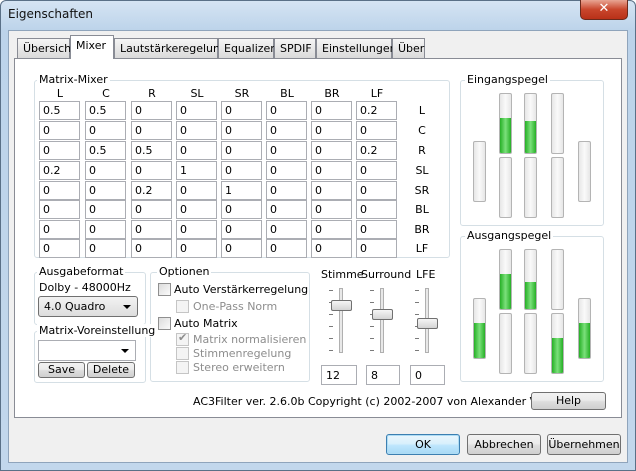 This screenshot has height=471, width=636. I want to click on surround-value-field: 8, so click(383, 375).